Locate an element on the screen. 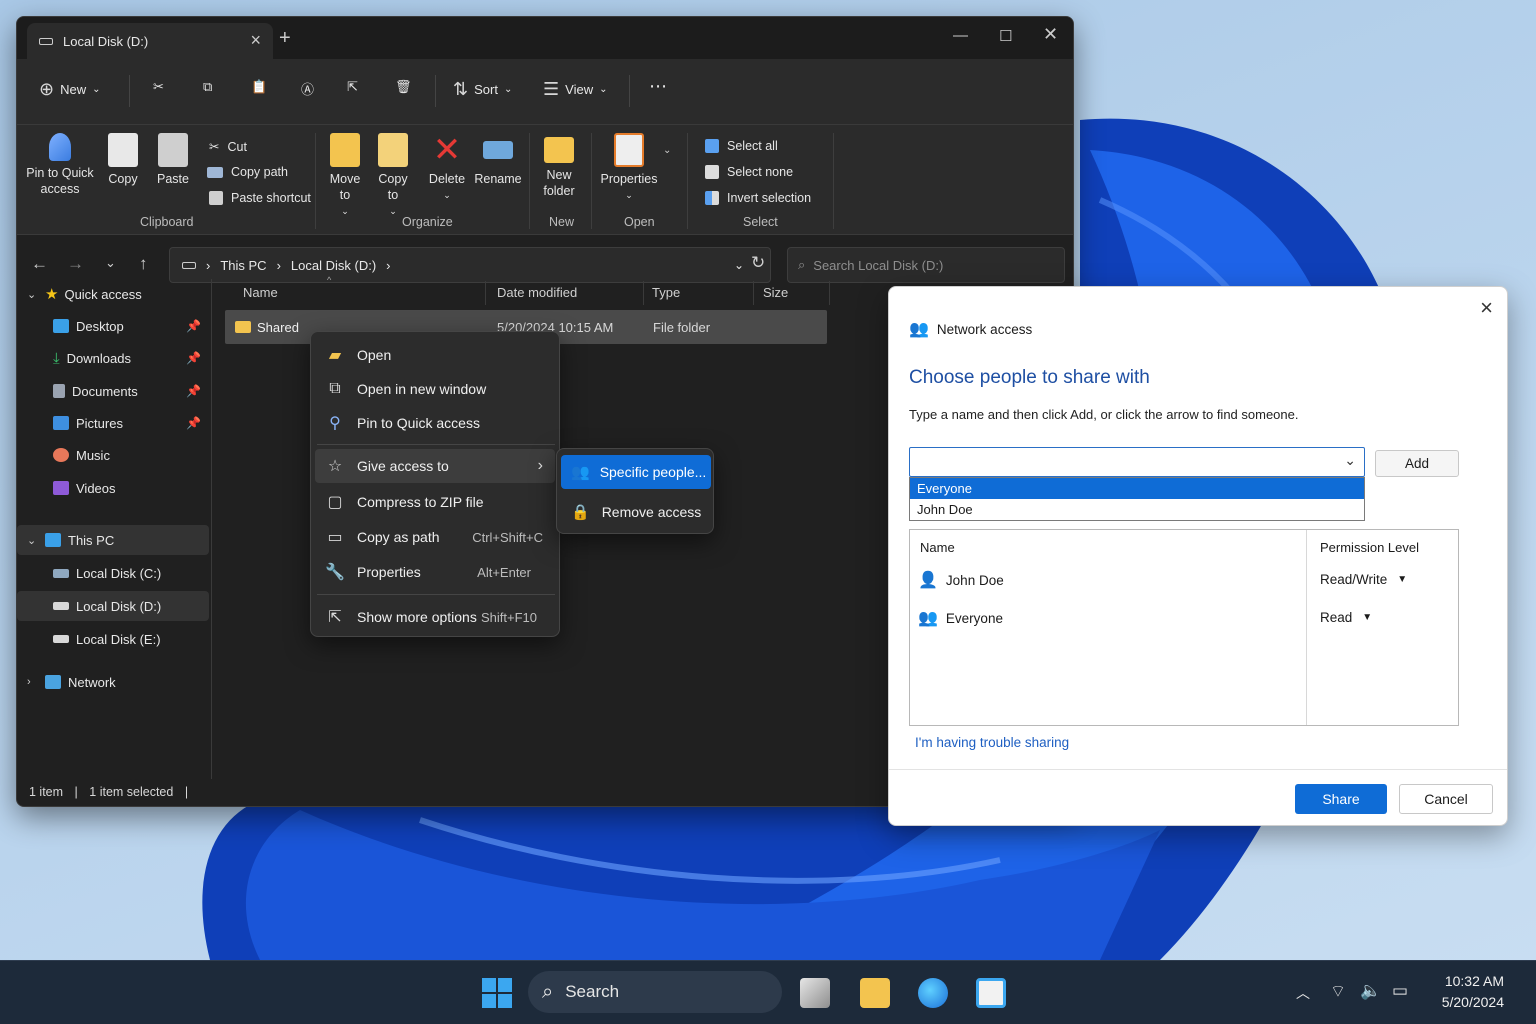  edge-icon is located at coordinates (933, 993).